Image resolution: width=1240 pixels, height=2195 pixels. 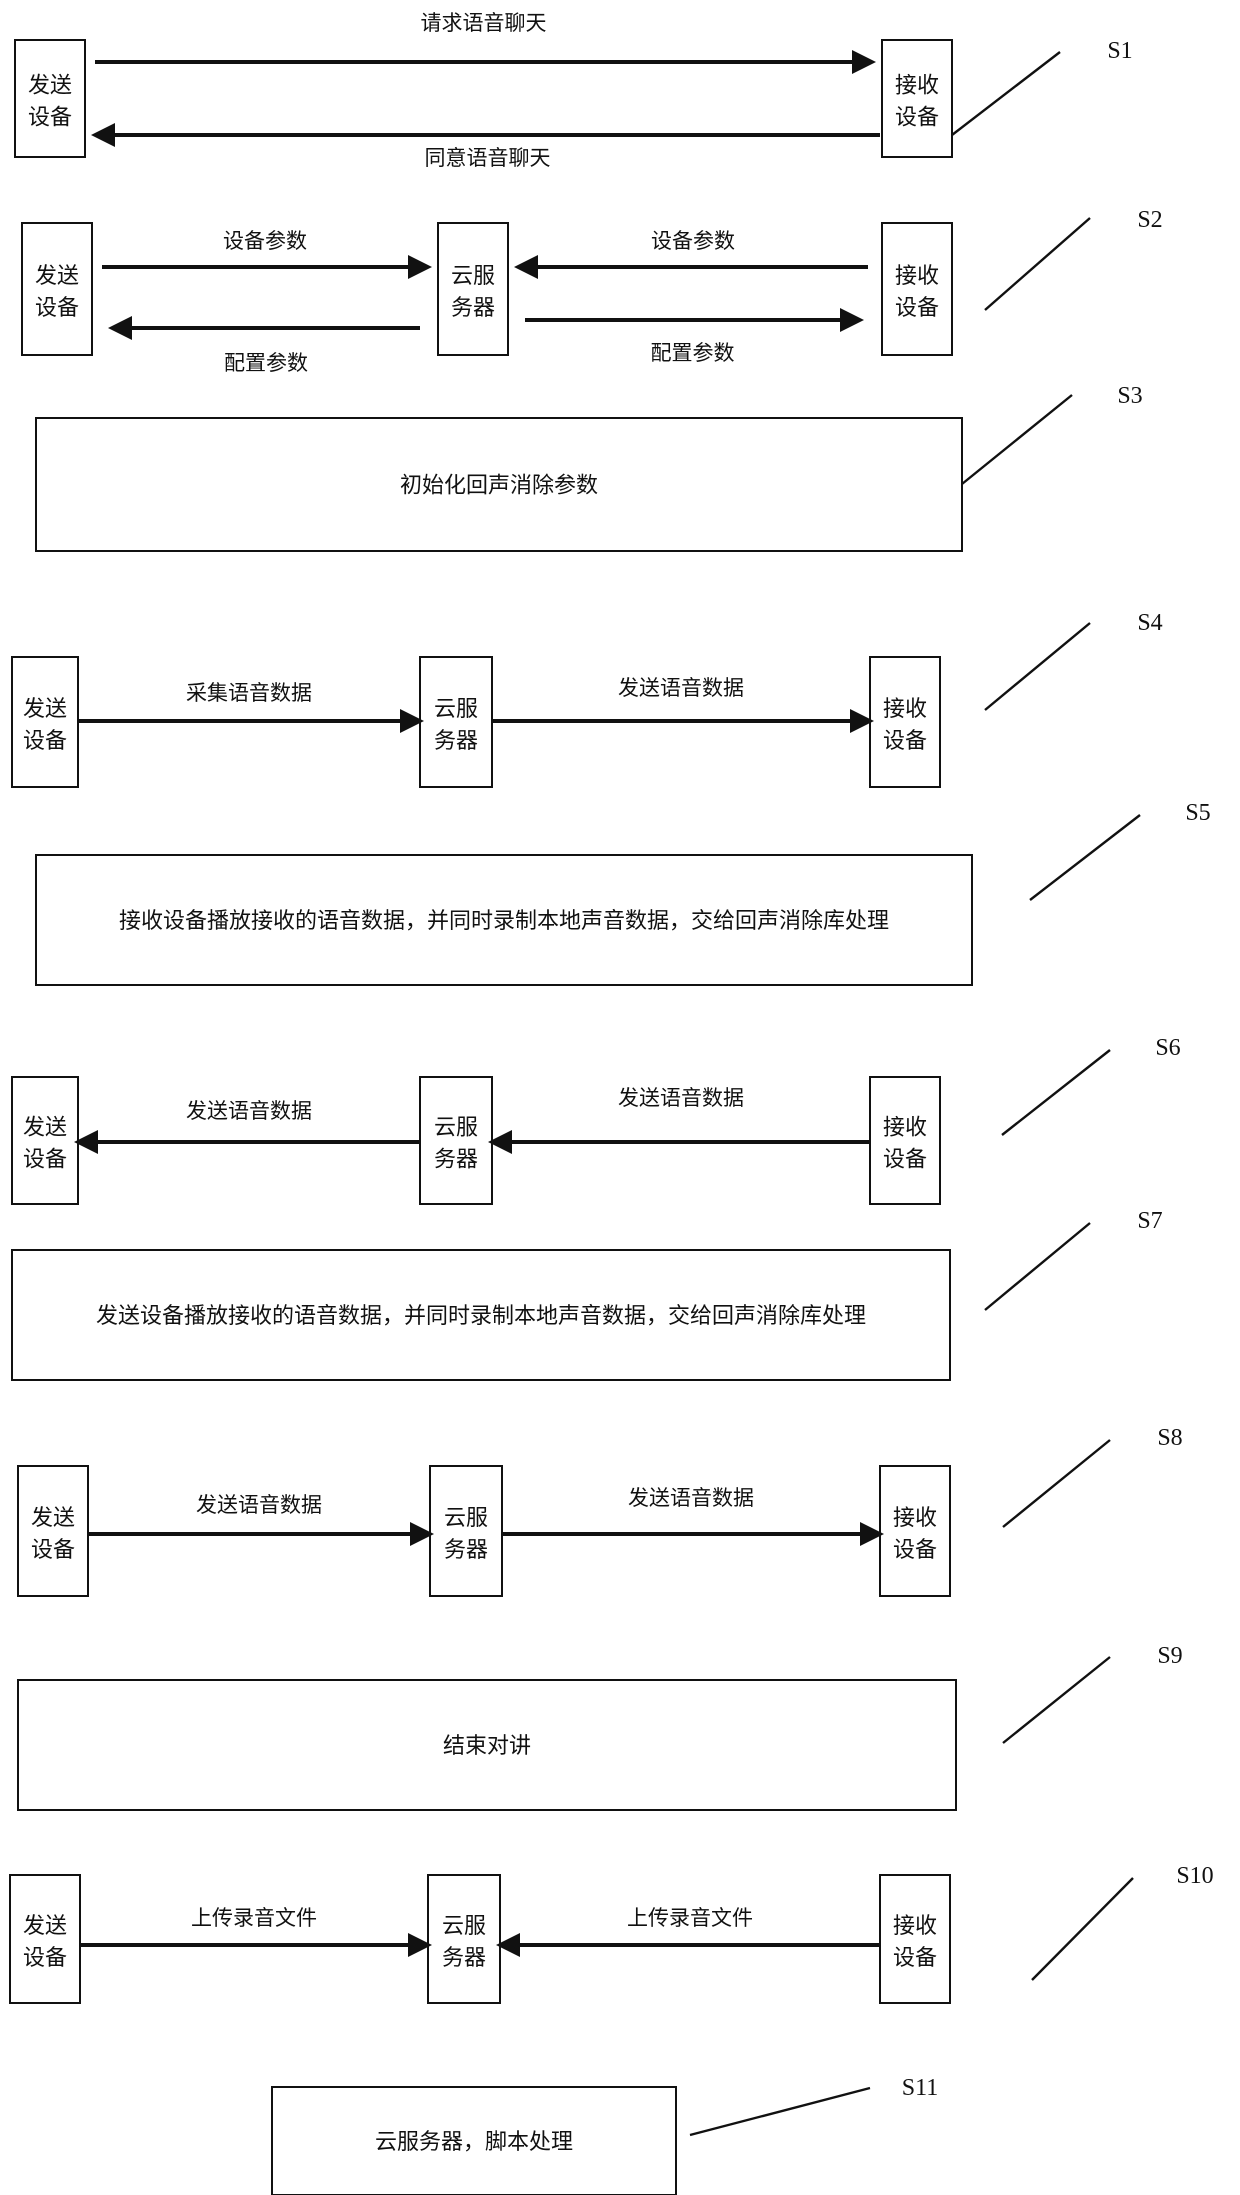 I want to click on arrow-label: 采集语音数据, so click(x=249, y=693).